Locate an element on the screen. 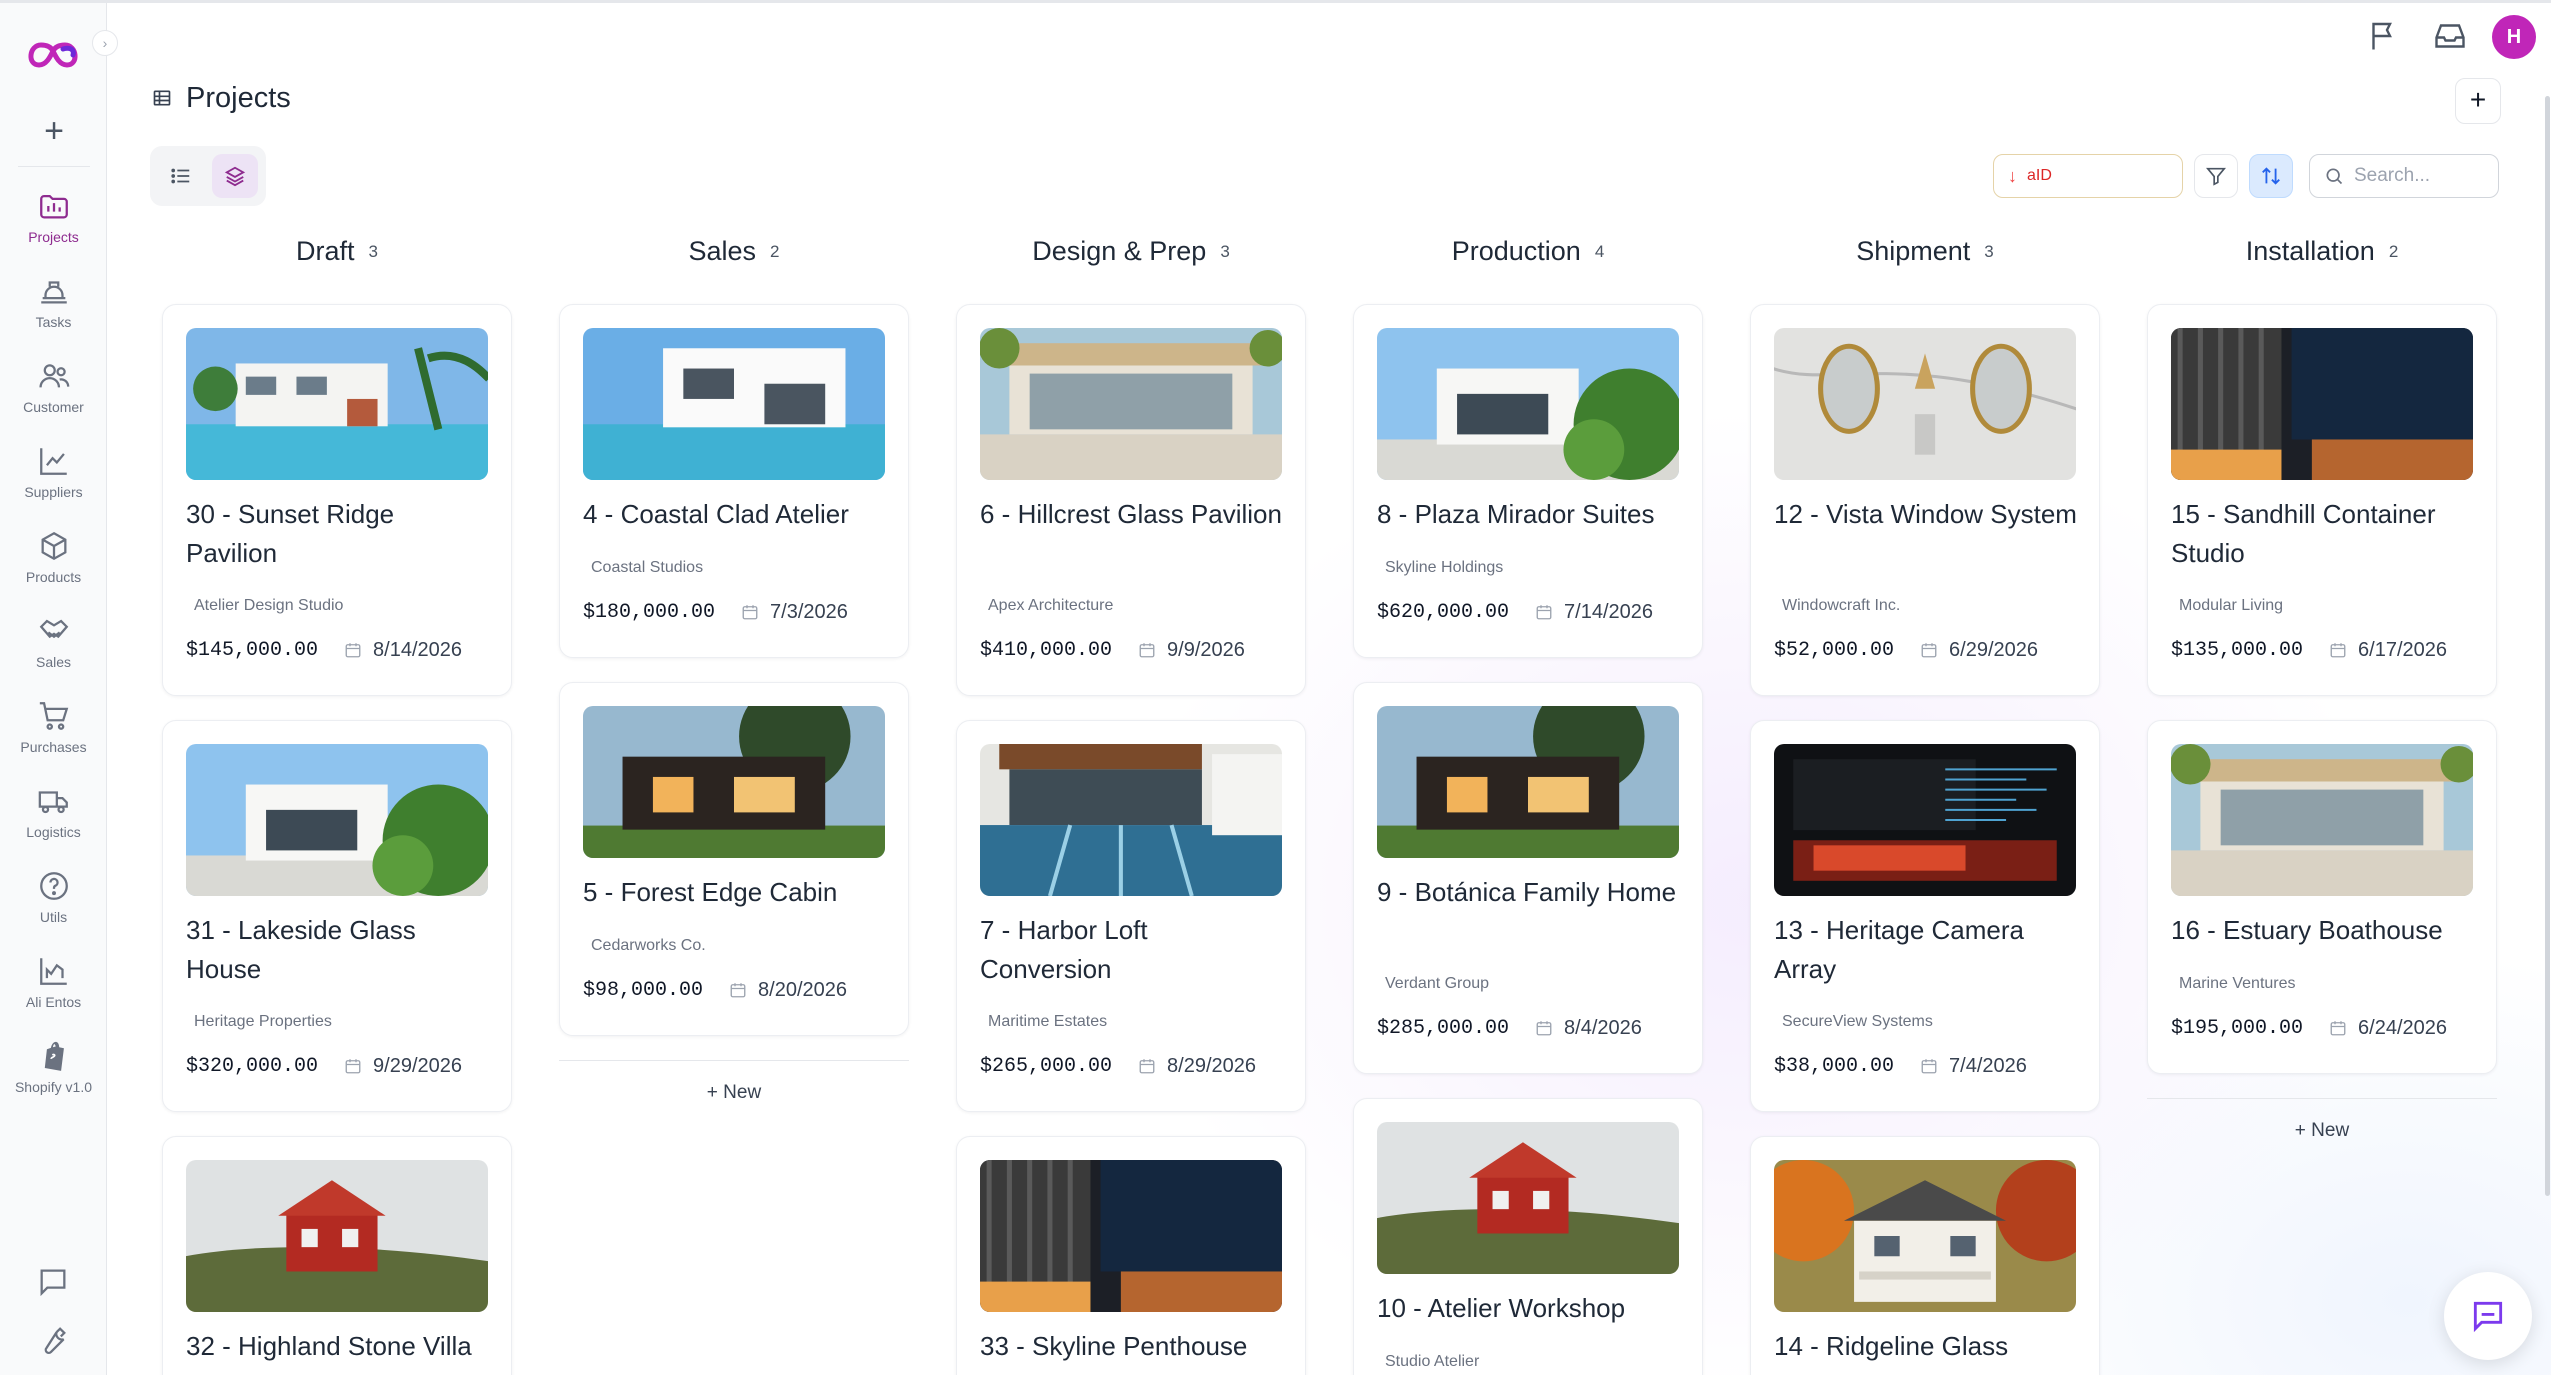 The image size is (2551, 1375). inbox-icon is located at coordinates (2450, 36).